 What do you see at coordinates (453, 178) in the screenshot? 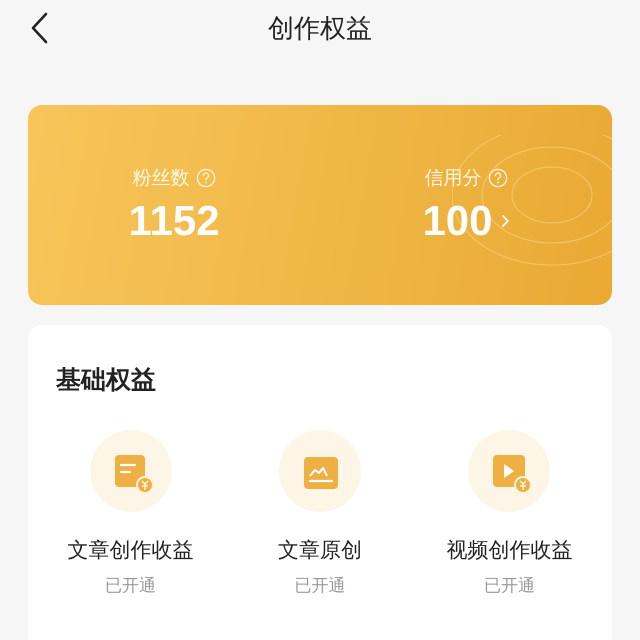
I see `stat-label: 信用分` at bounding box center [453, 178].